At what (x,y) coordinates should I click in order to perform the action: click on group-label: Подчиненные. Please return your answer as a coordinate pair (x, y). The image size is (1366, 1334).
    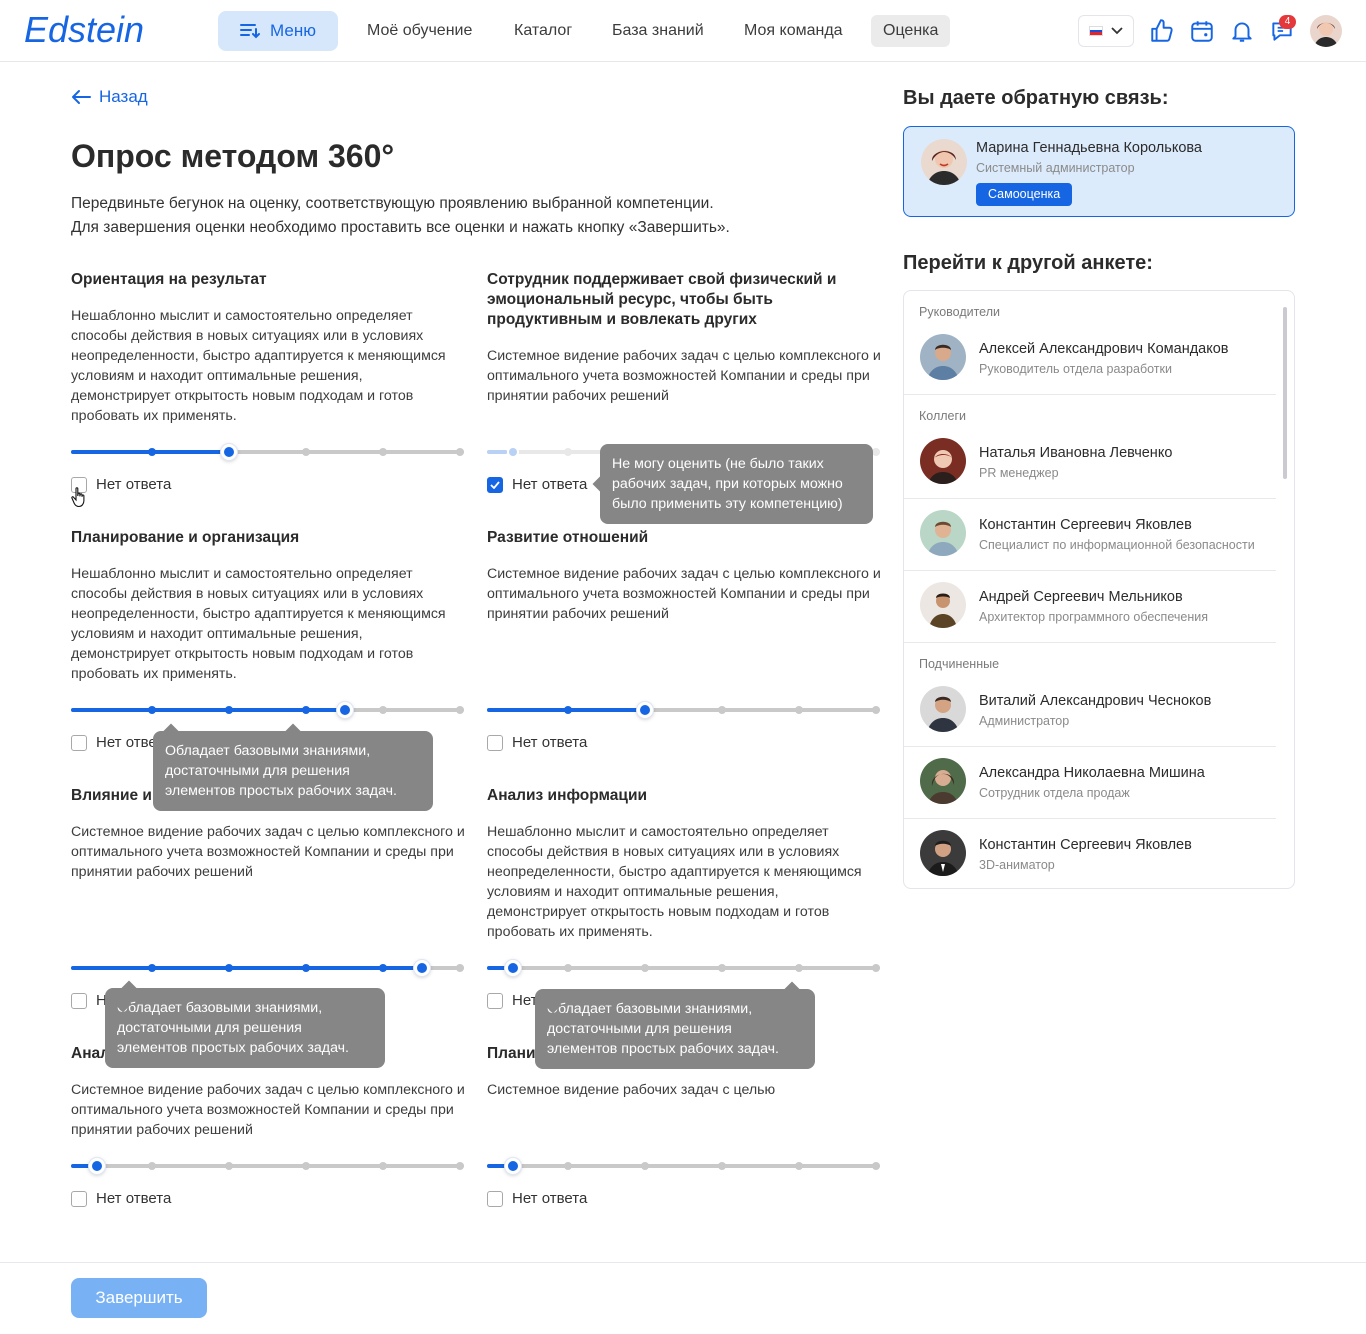
    Looking at the image, I should click on (959, 664).